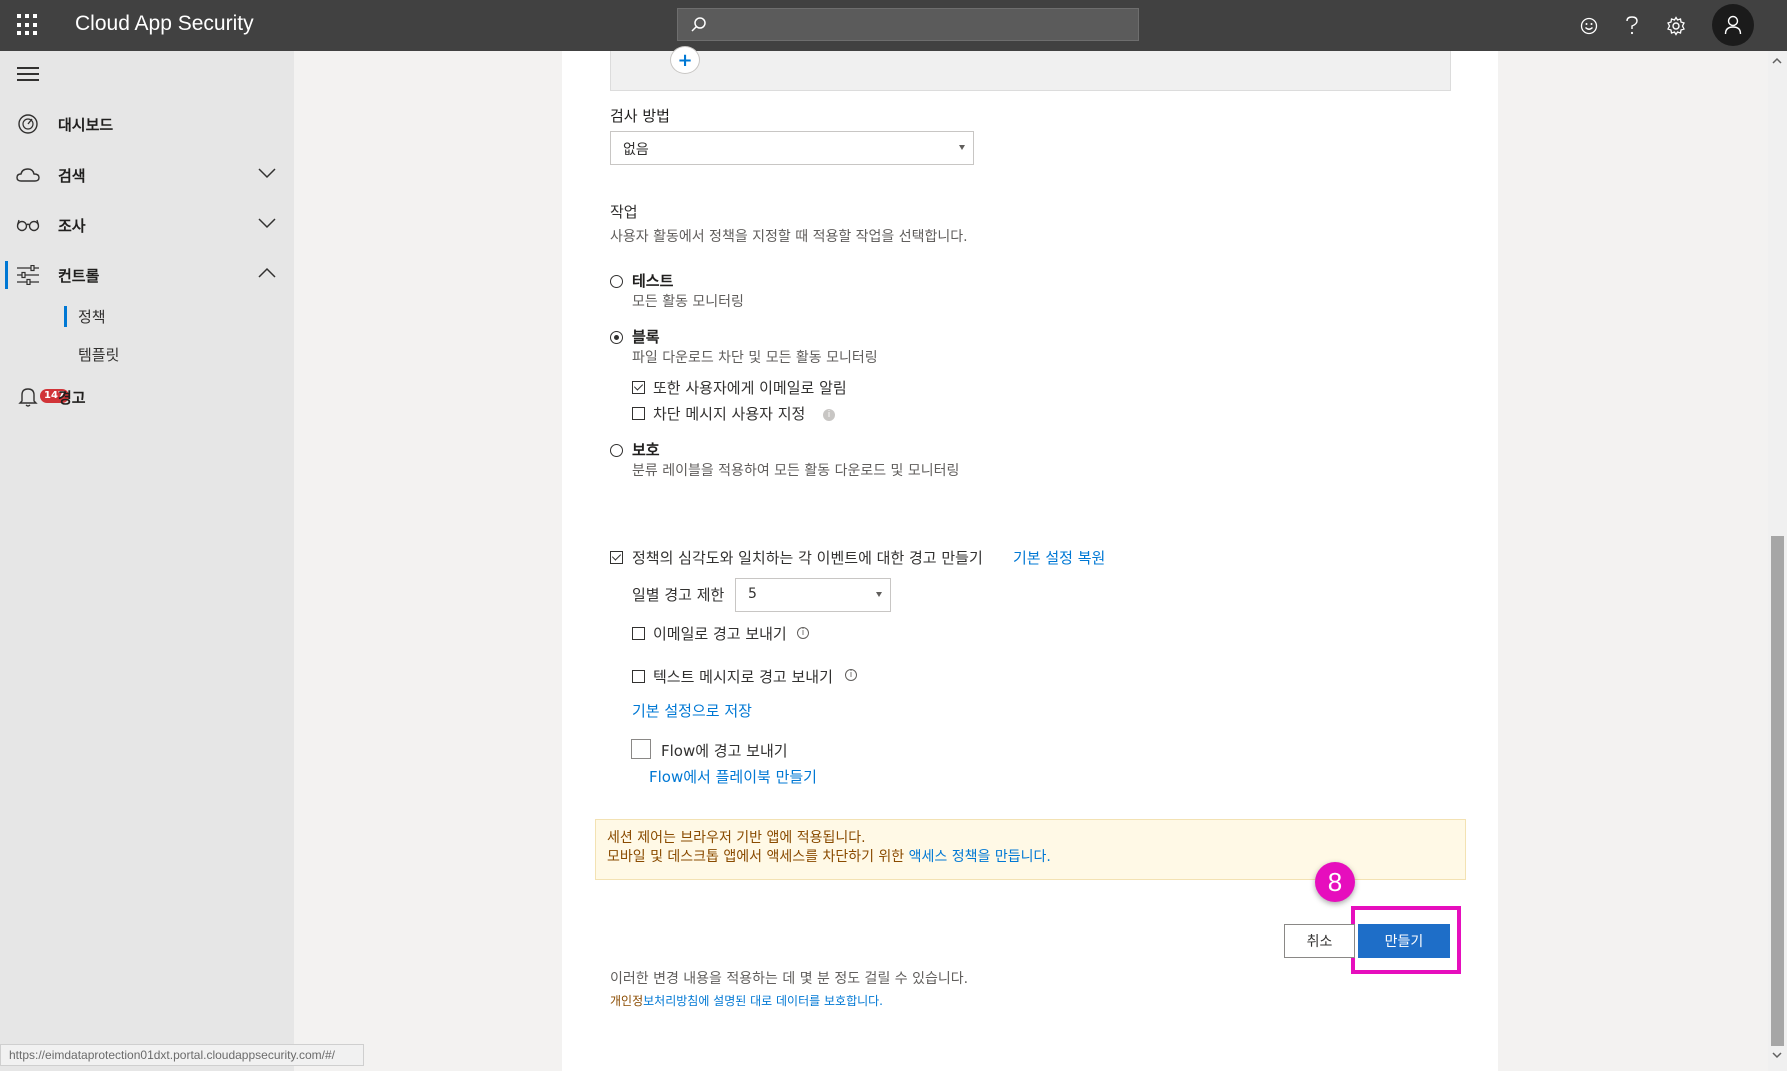 The image size is (1787, 1071). Describe the element at coordinates (789, 237) in the screenshot. I see `actions-description: 사용자 활동에서 정책을 지정할 때 적용할 작업을 선택합니다.` at that location.